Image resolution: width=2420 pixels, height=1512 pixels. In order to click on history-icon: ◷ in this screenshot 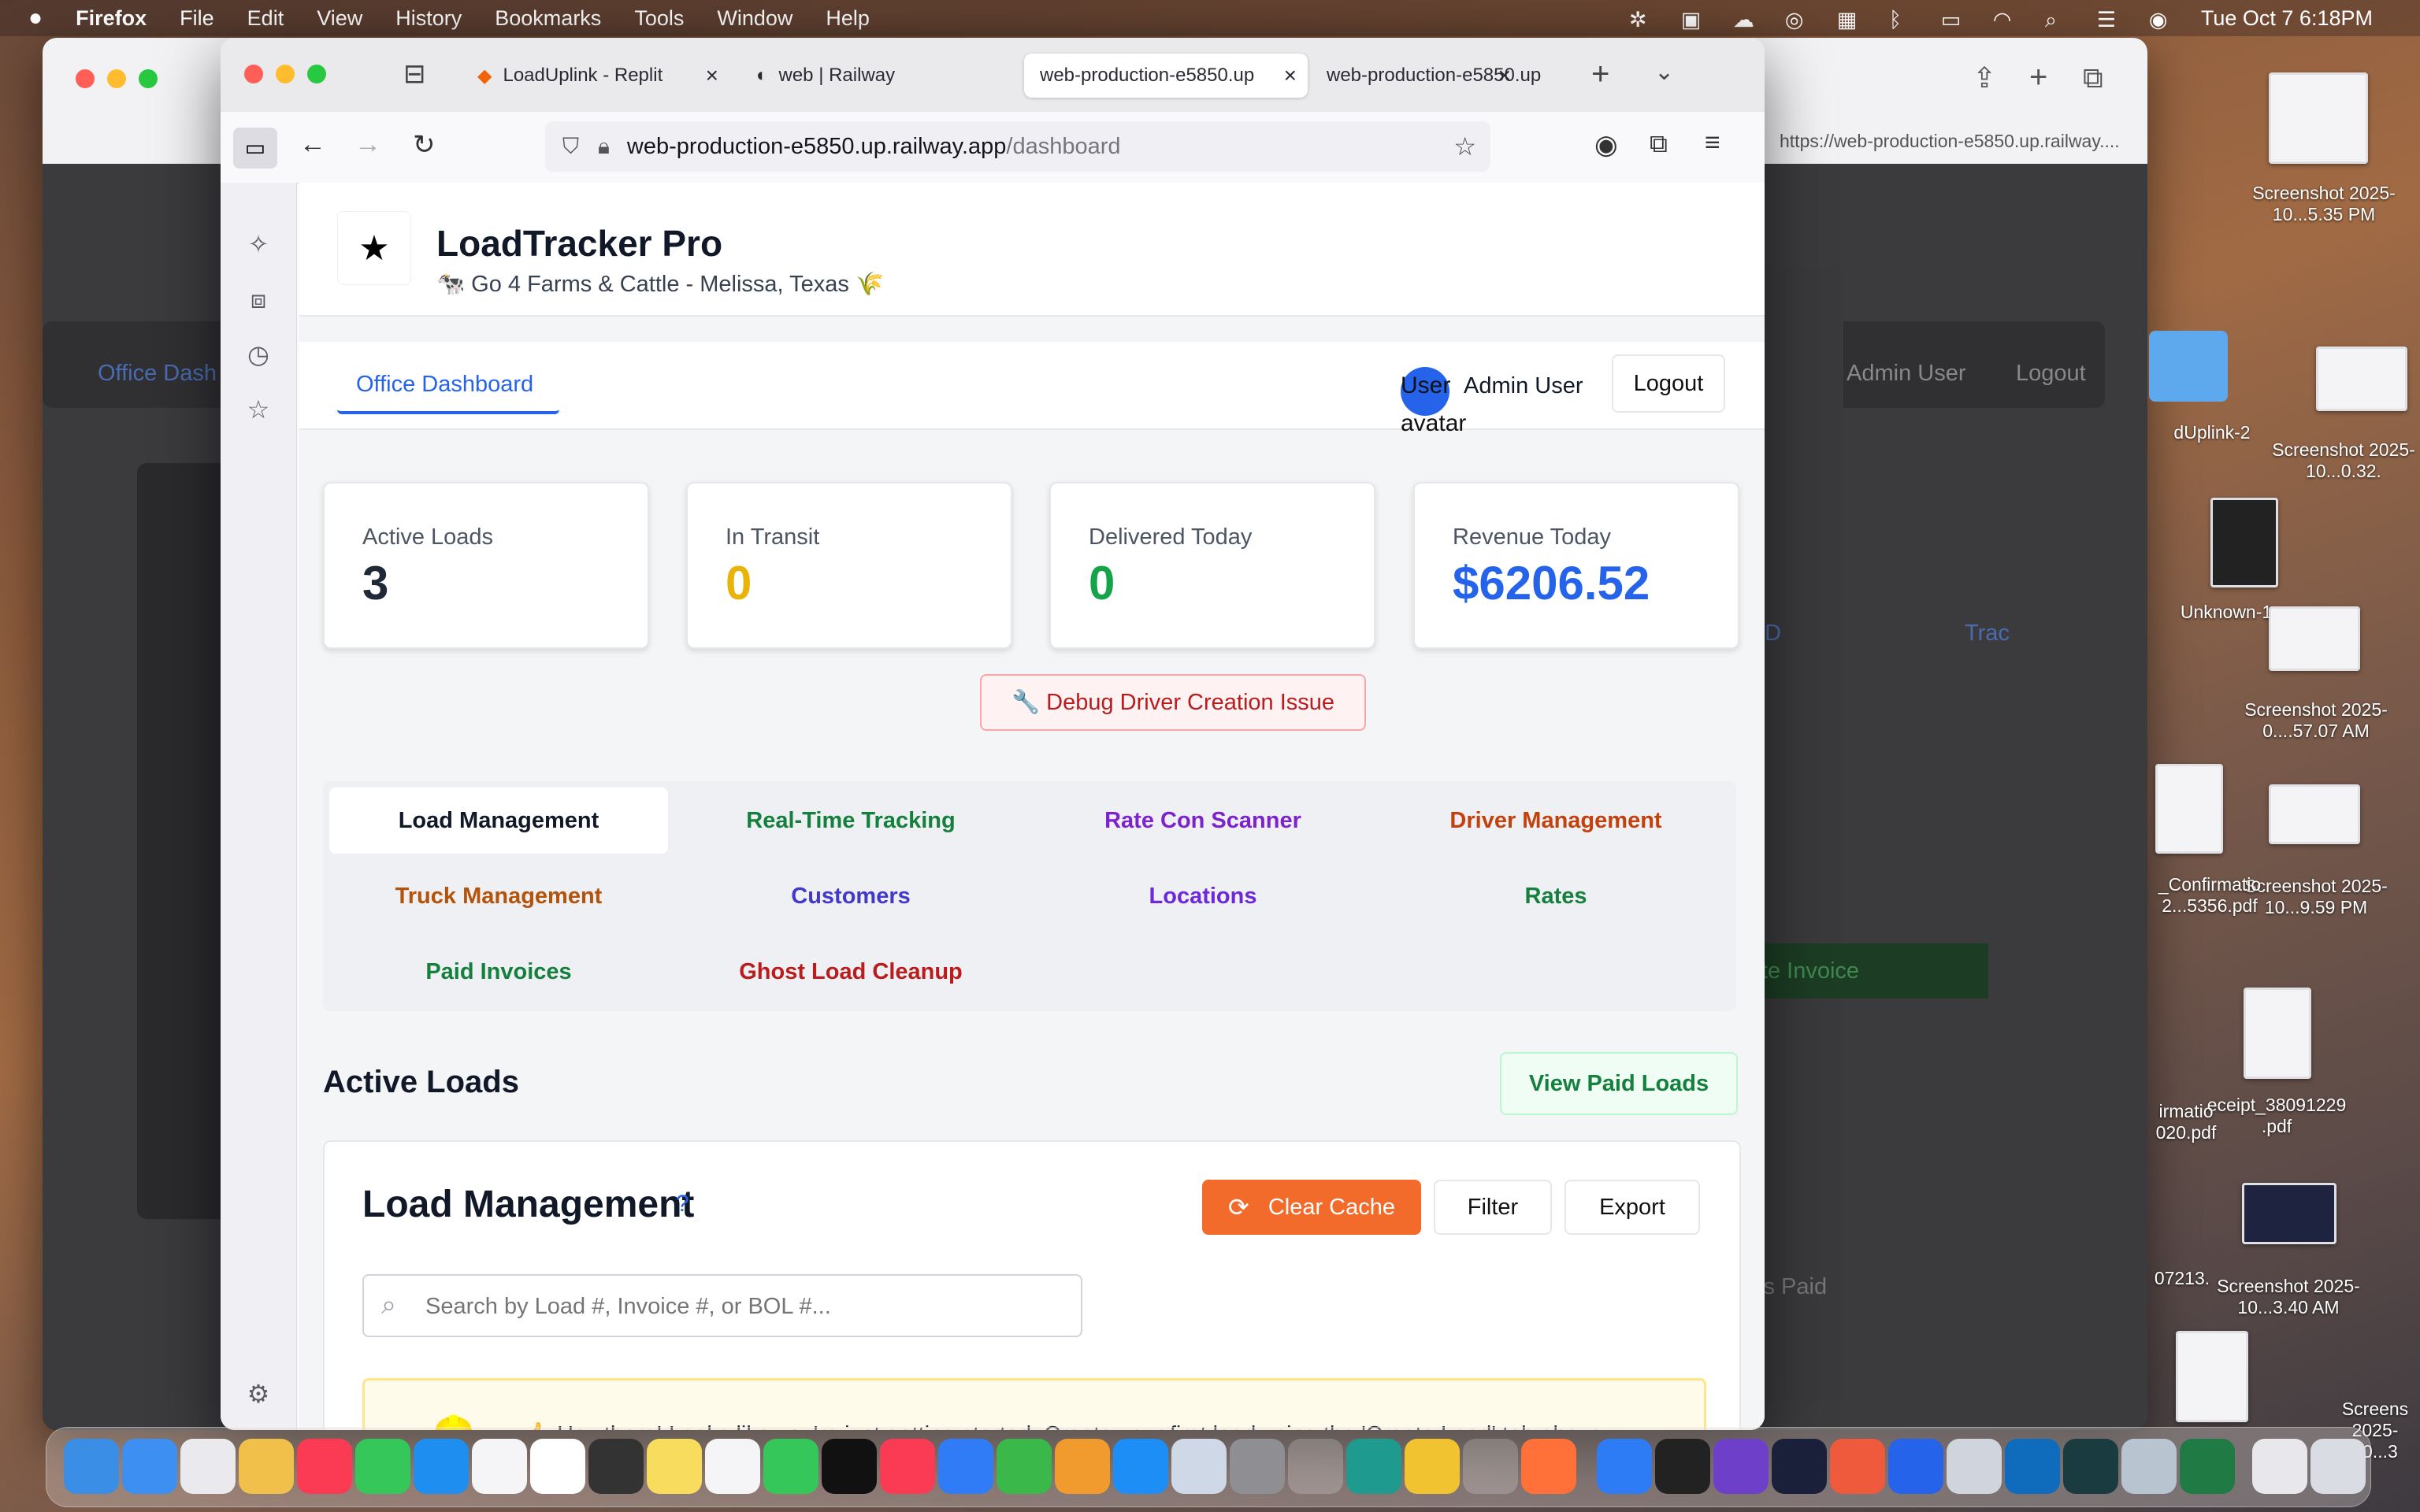, I will do `click(258, 354)`.